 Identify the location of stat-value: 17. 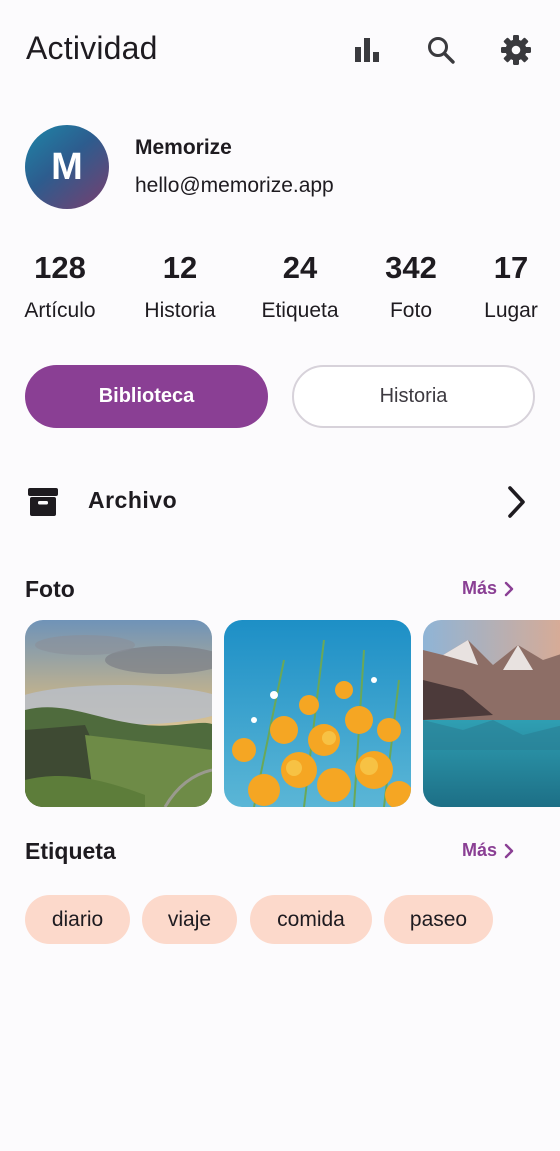
(511, 267).